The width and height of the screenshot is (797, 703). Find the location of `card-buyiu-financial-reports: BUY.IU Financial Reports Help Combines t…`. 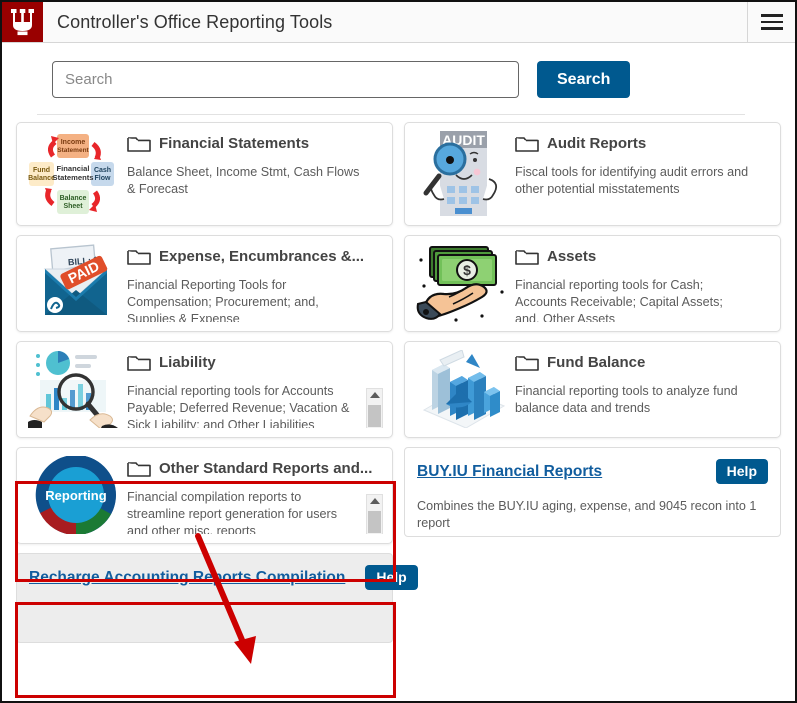

card-buyiu-financial-reports: BUY.IU Financial Reports Help Combines t… is located at coordinates (592, 492).